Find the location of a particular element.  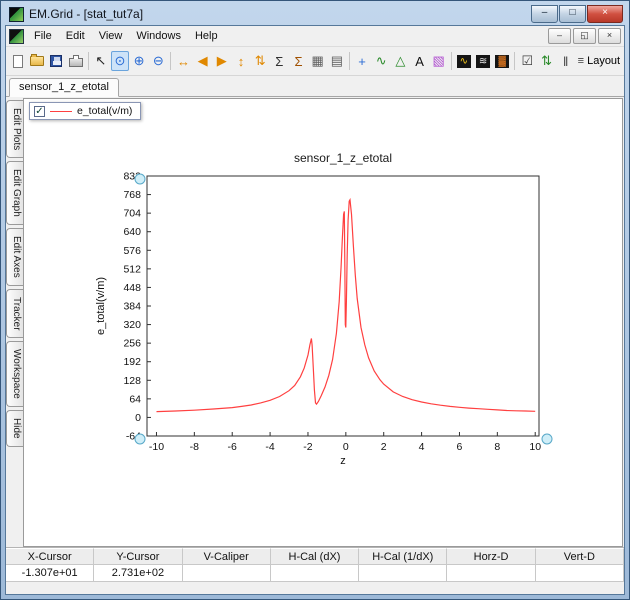

colormap-view-button: ▓ is located at coordinates (502, 61).